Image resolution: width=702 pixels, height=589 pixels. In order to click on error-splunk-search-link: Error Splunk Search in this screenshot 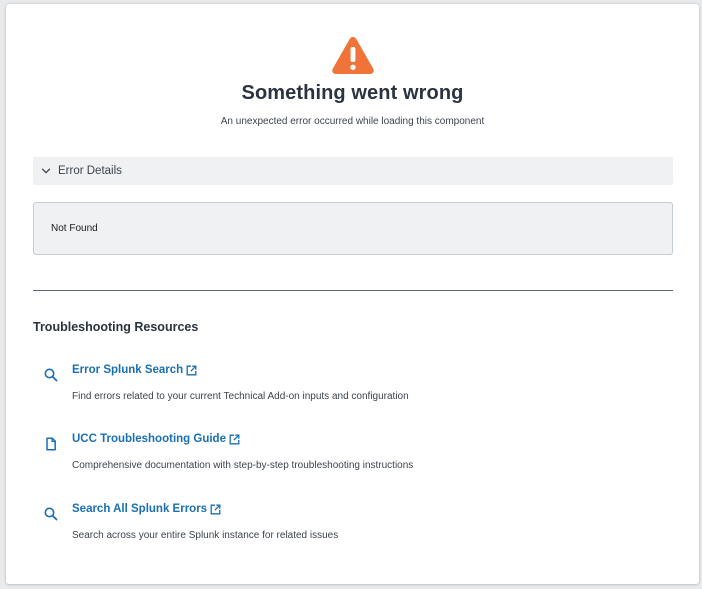, I will do `click(134, 370)`.